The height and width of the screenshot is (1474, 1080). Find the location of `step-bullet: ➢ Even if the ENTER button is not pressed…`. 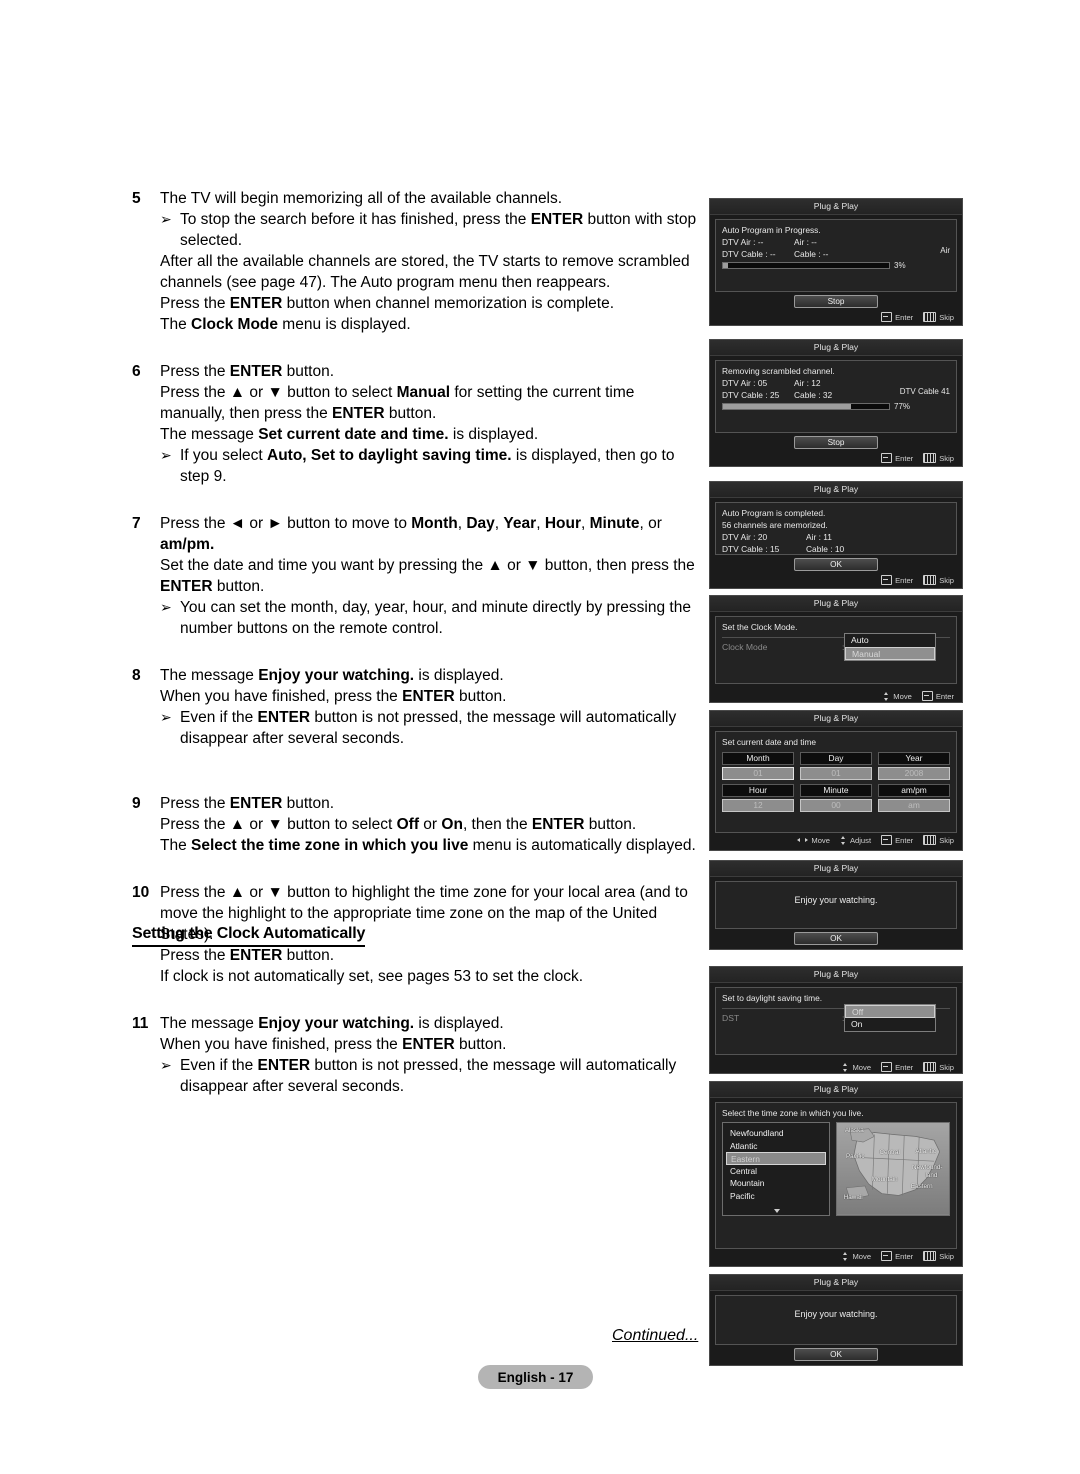

step-bullet: ➢ Even if the ENTER button is not pressed… is located at coordinates (431, 728).